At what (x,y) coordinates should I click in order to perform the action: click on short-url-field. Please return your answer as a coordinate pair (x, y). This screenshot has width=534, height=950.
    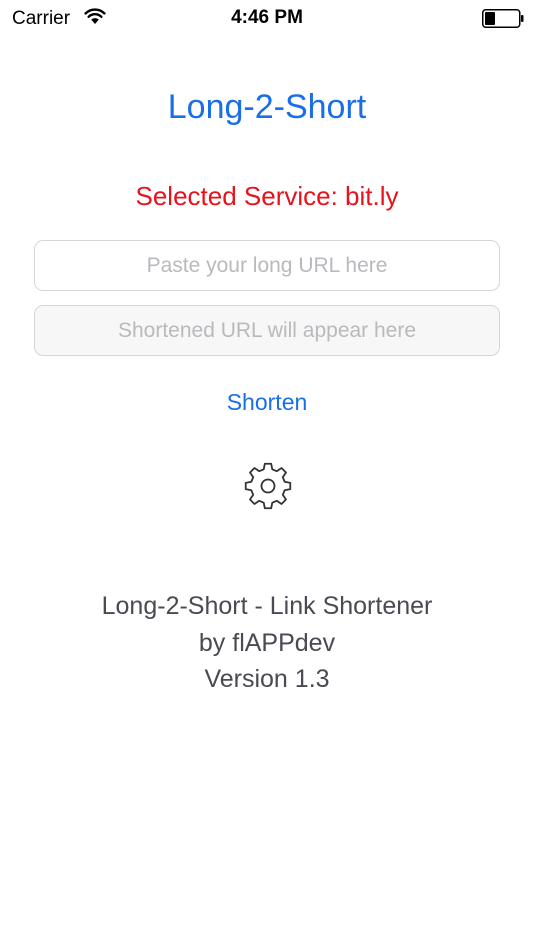
    Looking at the image, I should click on (267, 330).